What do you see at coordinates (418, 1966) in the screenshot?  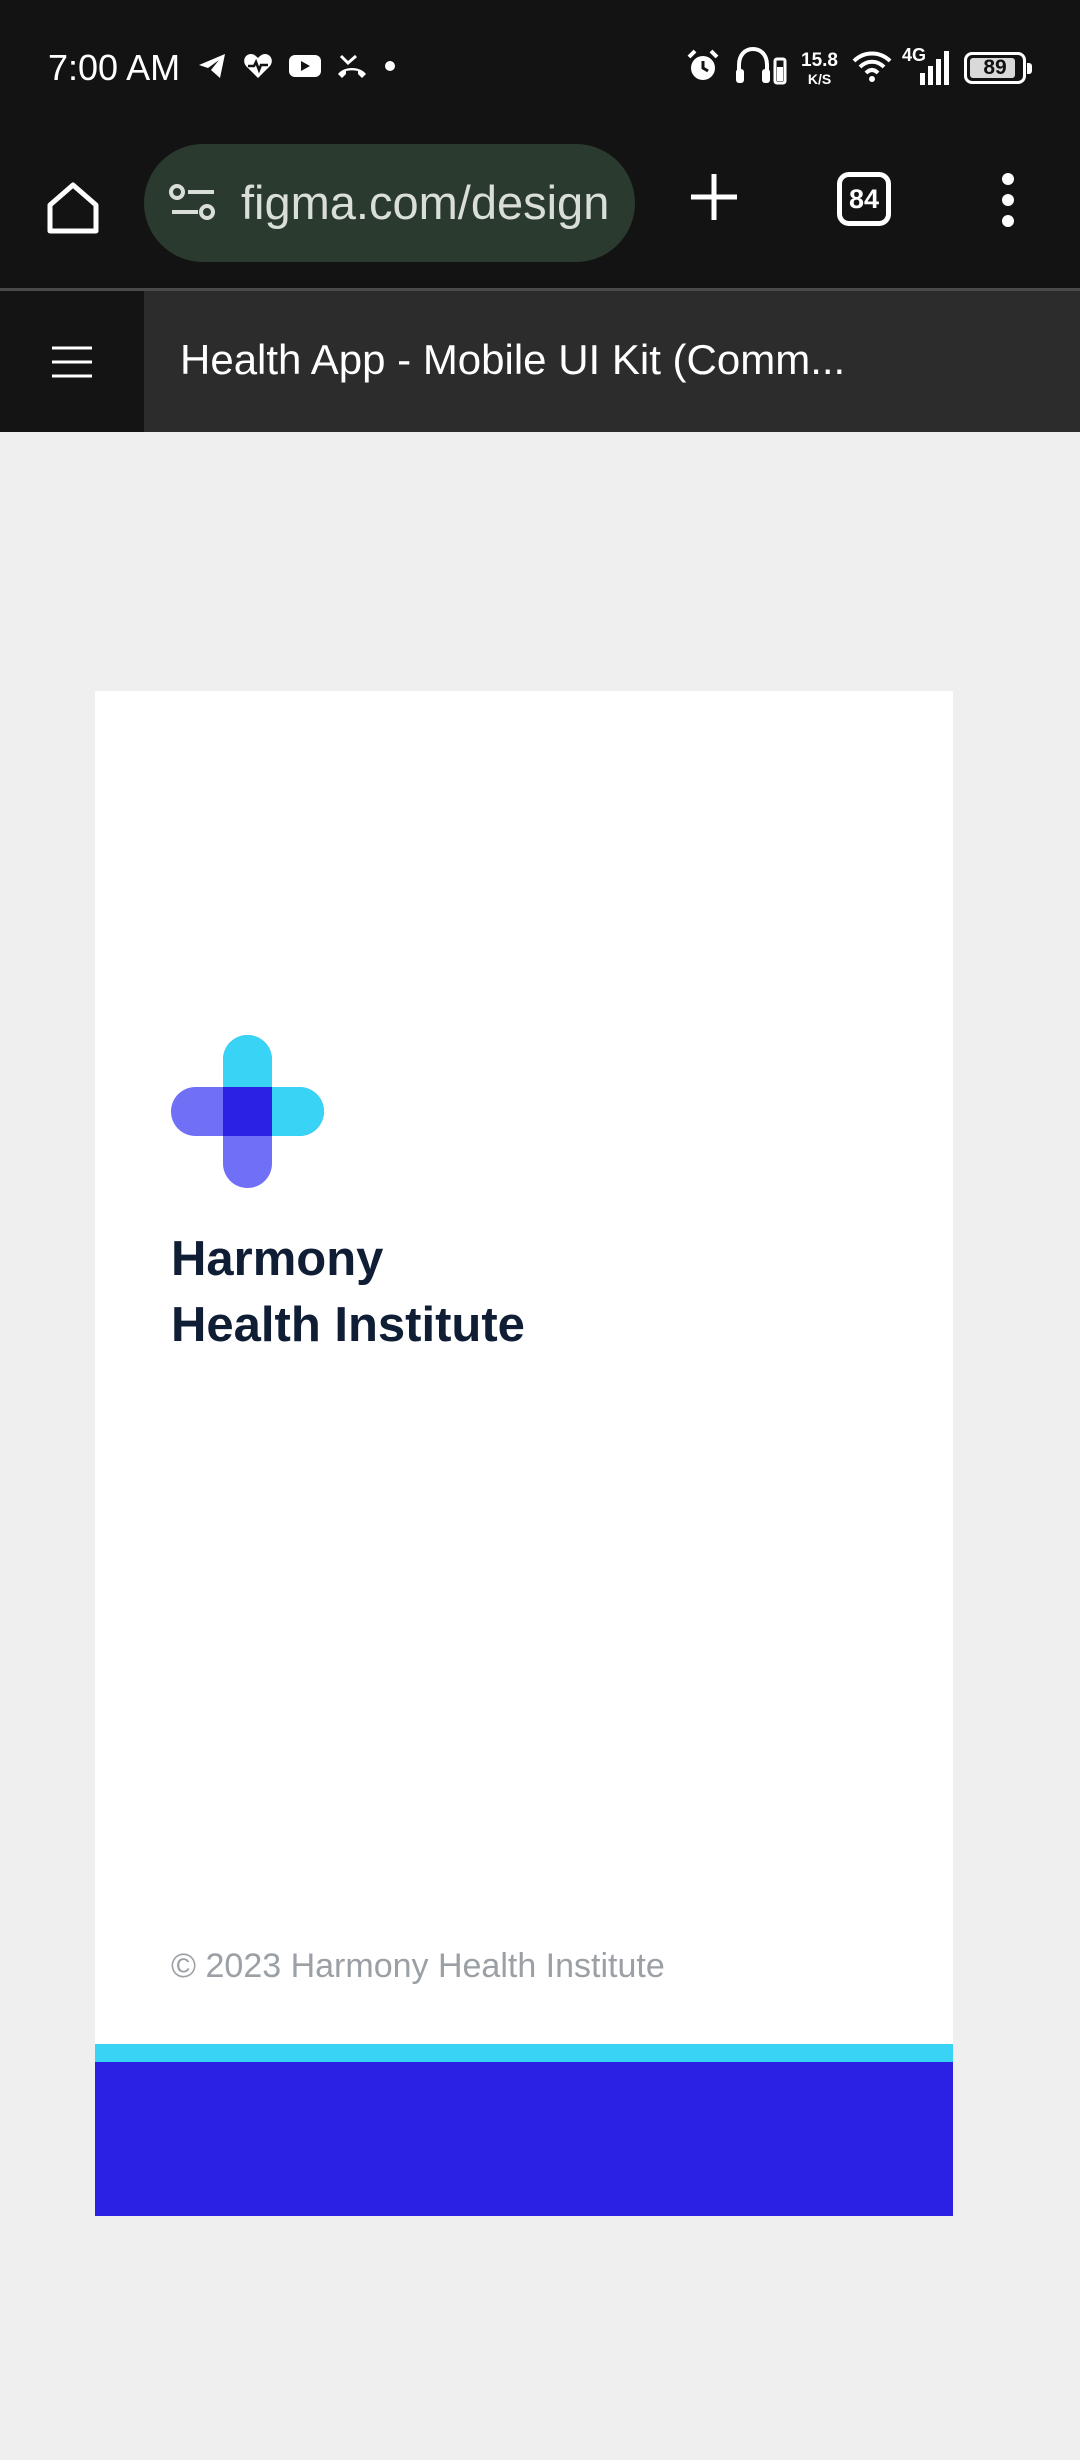 I see `copyright-text: © 2023 Harmony Health Institute` at bounding box center [418, 1966].